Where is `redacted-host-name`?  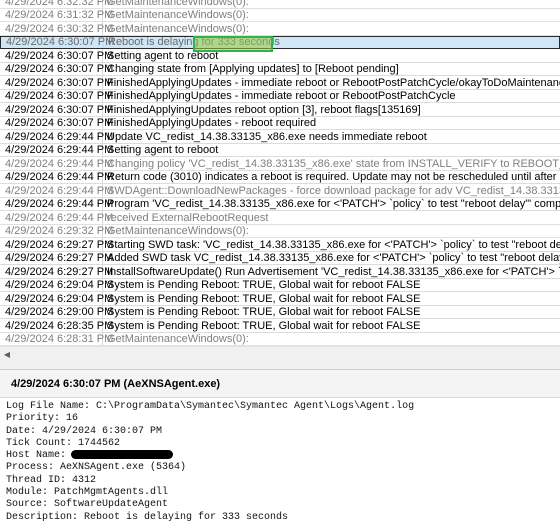 redacted-host-name is located at coordinates (122, 455).